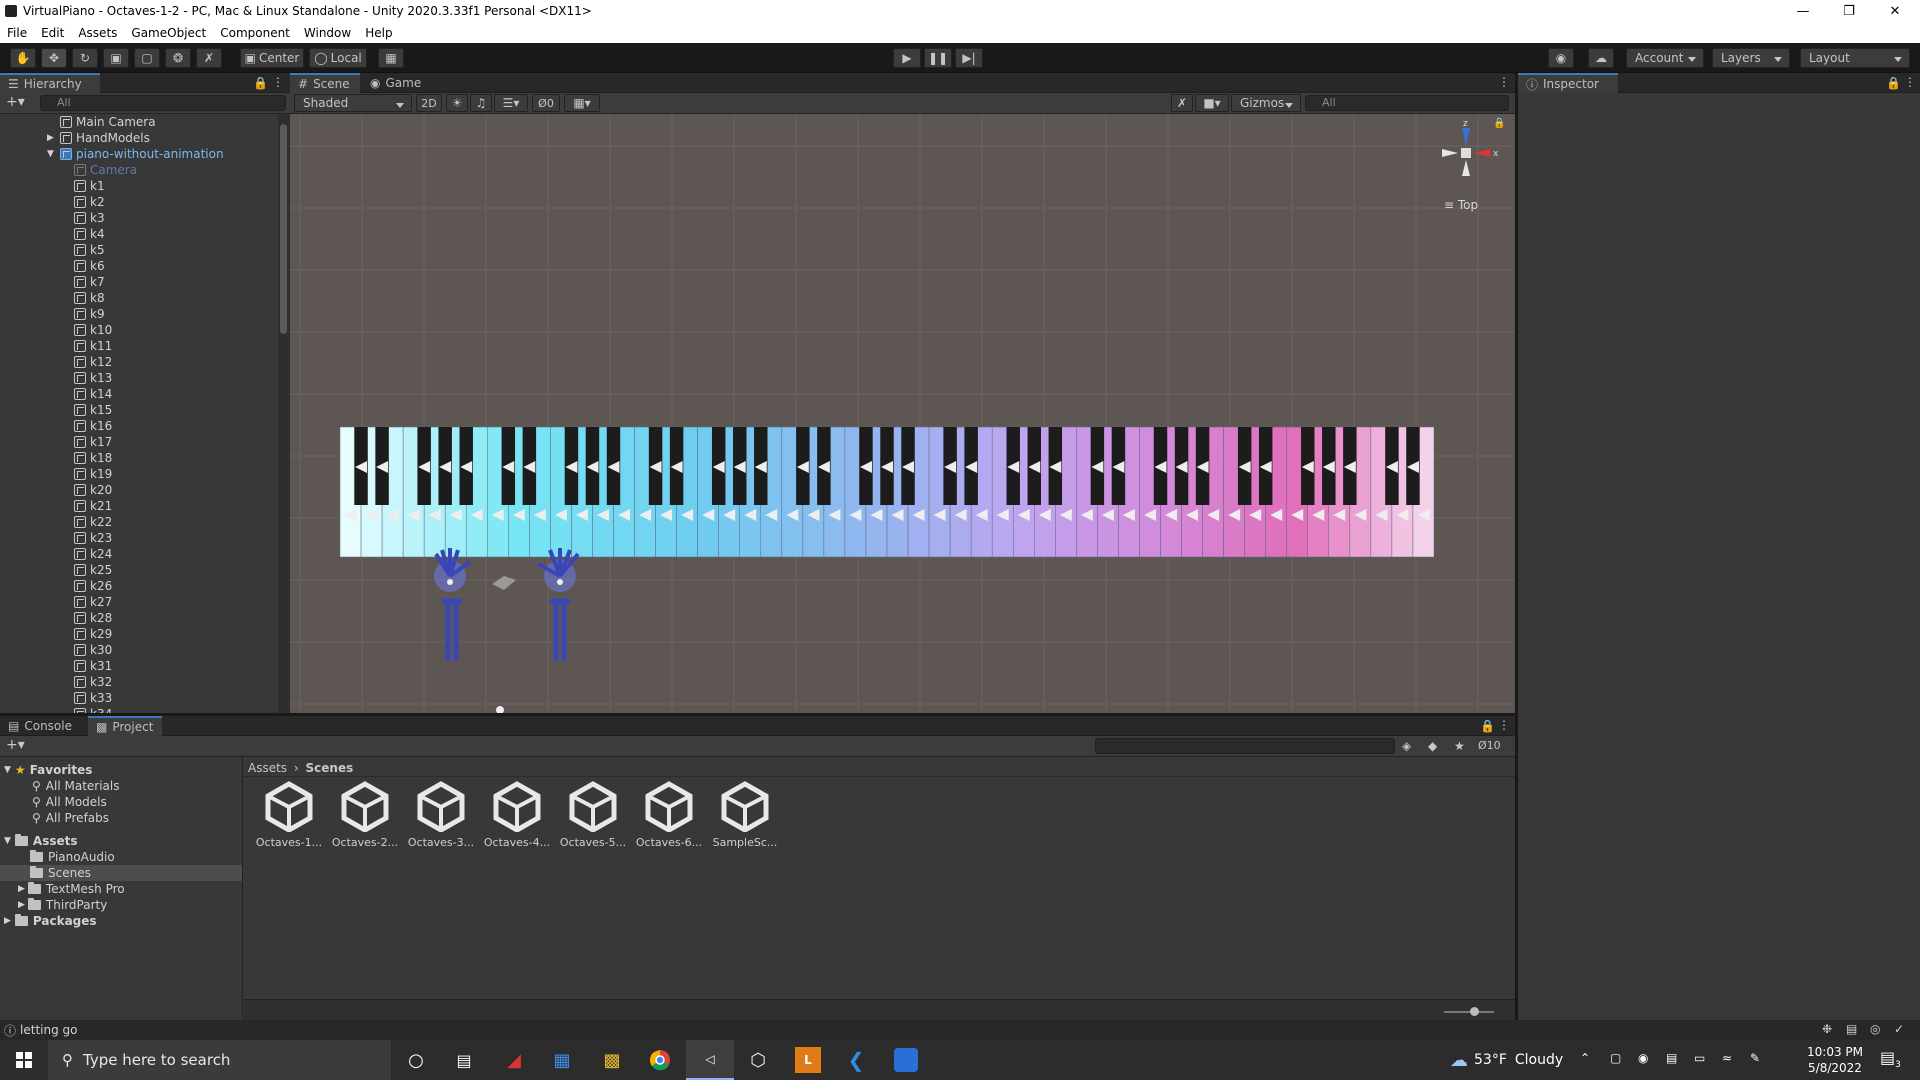 This screenshot has height=1080, width=1920. I want to click on vscode-icon: ❮, so click(856, 1060).